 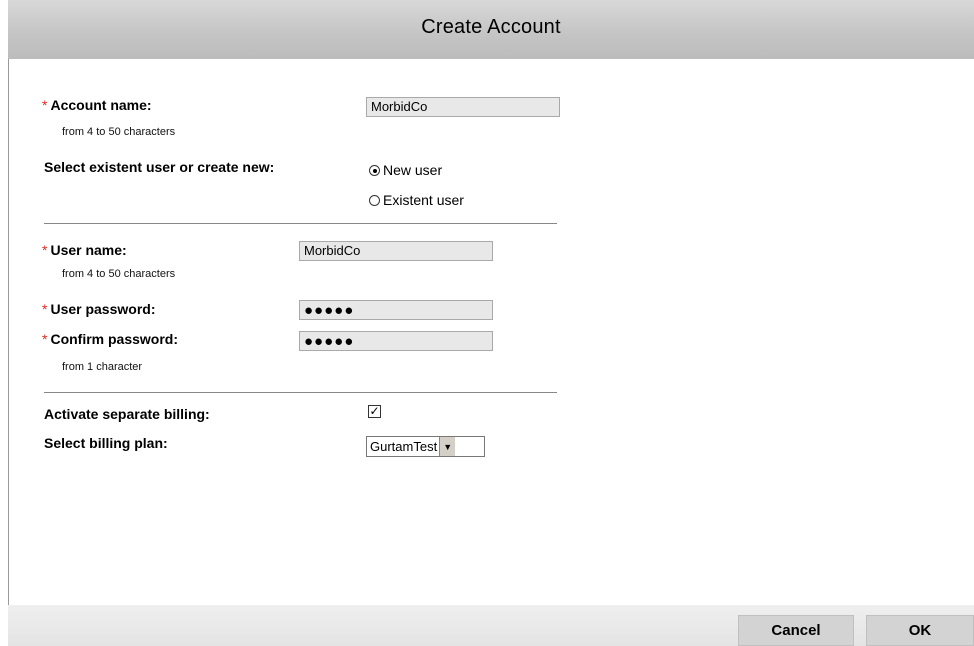 I want to click on account-name-hint: from 4 to 50 characters, so click(x=119, y=132).